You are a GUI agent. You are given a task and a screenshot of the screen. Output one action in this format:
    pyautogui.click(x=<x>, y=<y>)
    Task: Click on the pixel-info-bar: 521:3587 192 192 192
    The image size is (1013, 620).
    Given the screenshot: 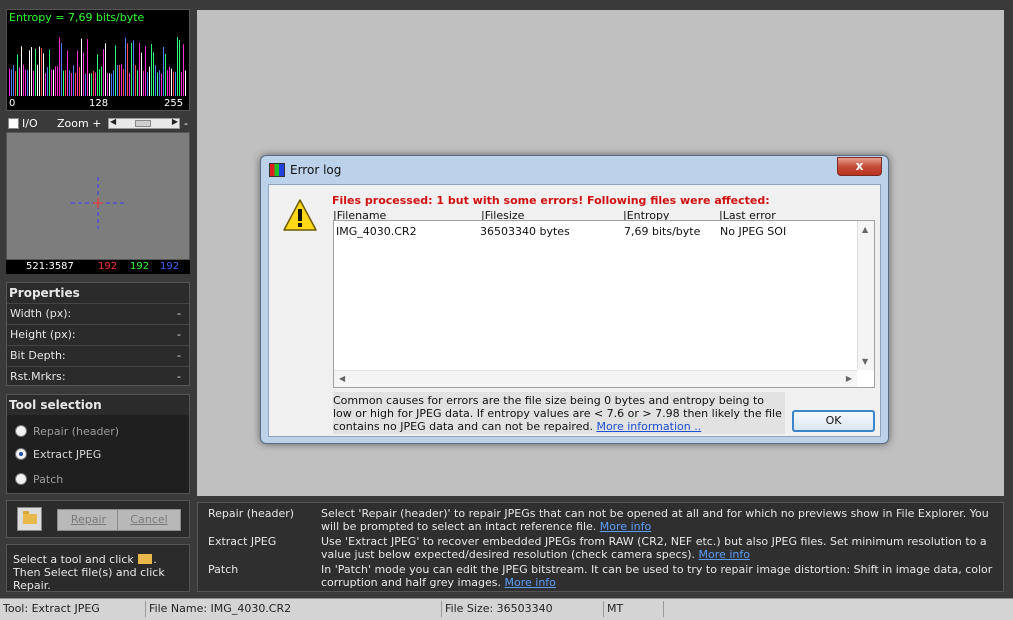 What is the action you would take?
    pyautogui.click(x=98, y=267)
    